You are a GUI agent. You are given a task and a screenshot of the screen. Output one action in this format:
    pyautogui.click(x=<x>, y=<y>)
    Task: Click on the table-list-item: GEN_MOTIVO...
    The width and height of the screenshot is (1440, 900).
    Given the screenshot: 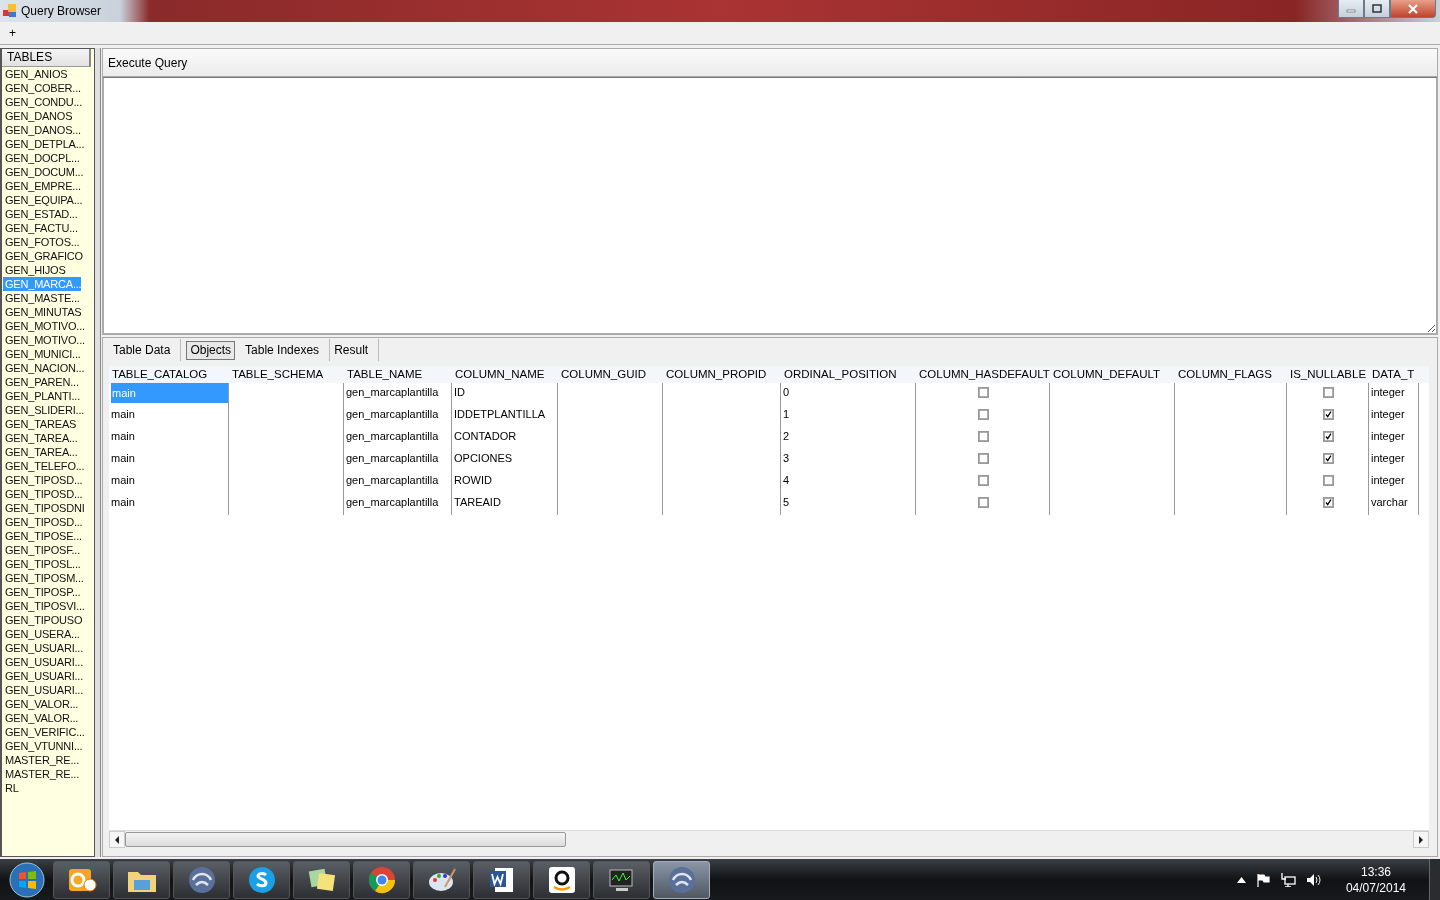 What is the action you would take?
    pyautogui.click(x=44, y=340)
    